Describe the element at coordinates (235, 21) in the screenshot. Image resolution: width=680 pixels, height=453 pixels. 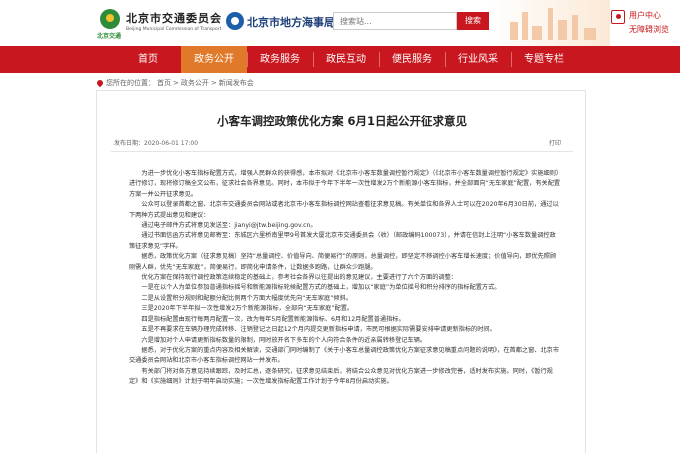
I see `maritime-logo-icon` at that location.